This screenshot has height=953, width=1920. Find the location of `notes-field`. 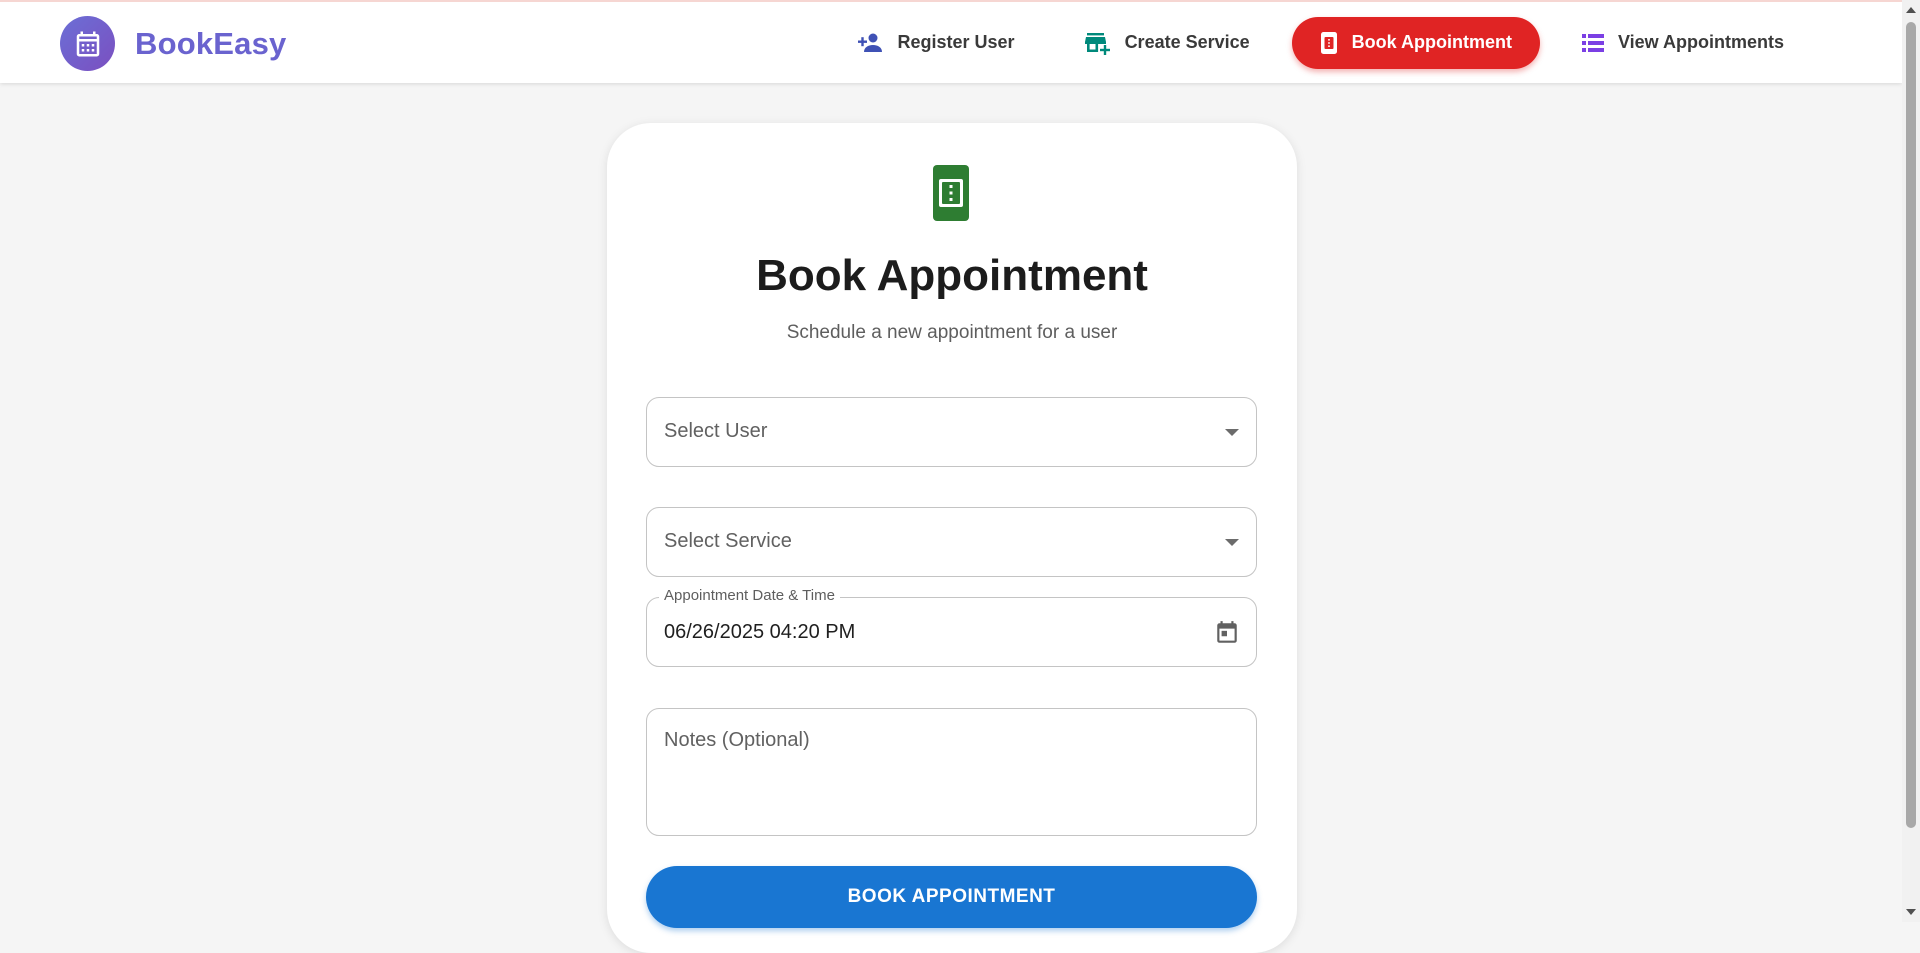

notes-field is located at coordinates (951, 772).